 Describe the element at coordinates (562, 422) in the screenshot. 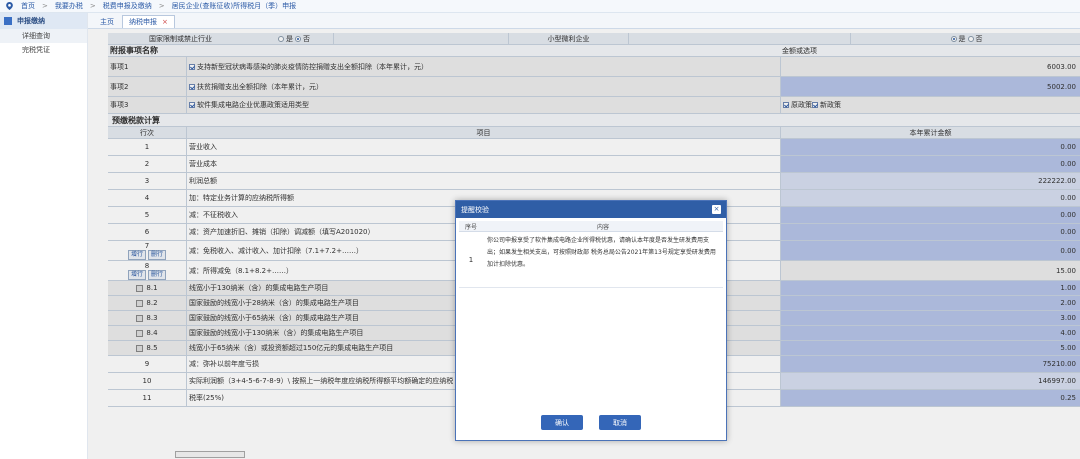

I see `confirm-button: 确认` at that location.